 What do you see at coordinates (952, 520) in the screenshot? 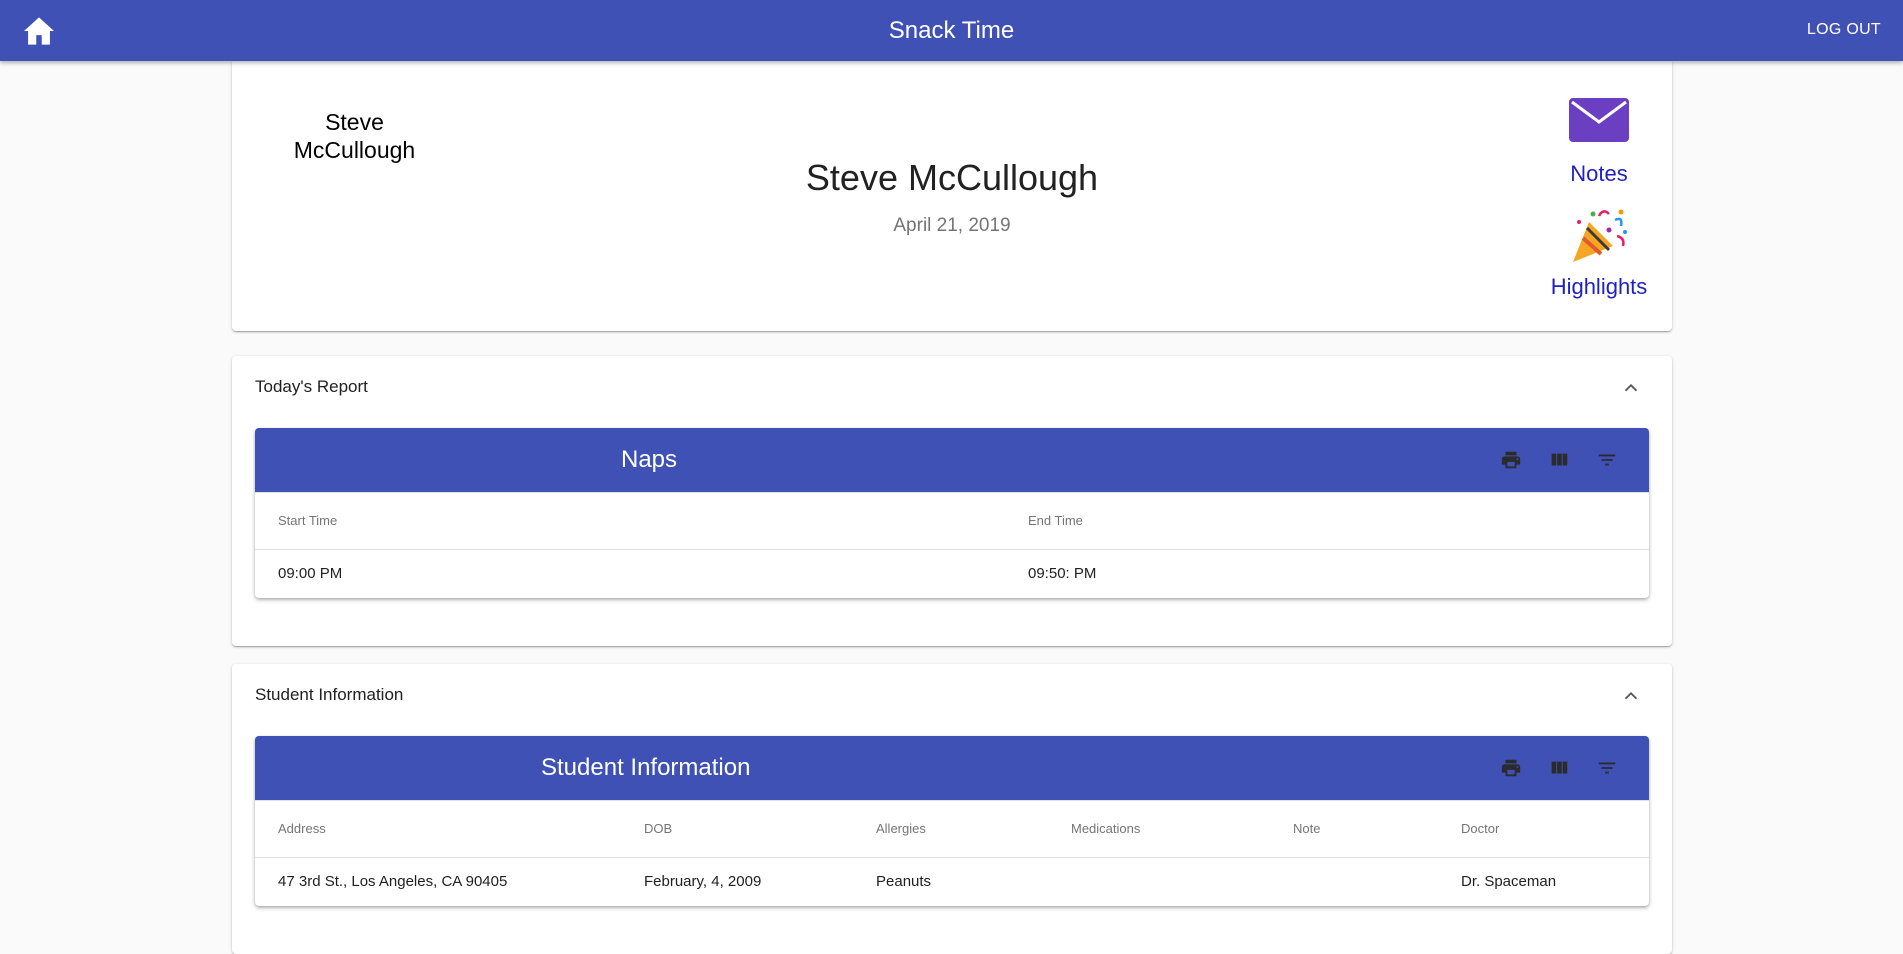
I see `naps-table-header: Start Time End Time` at bounding box center [952, 520].